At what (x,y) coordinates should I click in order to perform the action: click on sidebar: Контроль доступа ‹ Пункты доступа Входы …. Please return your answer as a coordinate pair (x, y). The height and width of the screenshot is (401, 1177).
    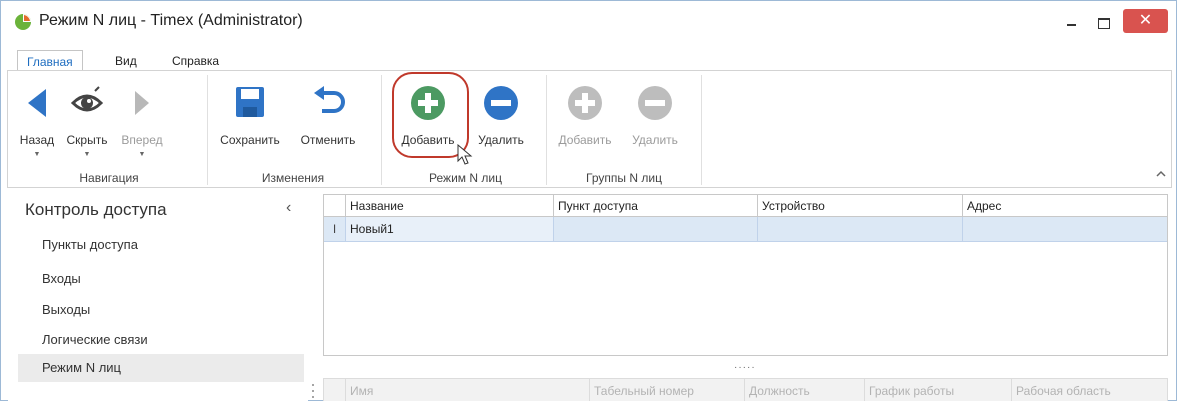
    Looking at the image, I should click on (158, 296).